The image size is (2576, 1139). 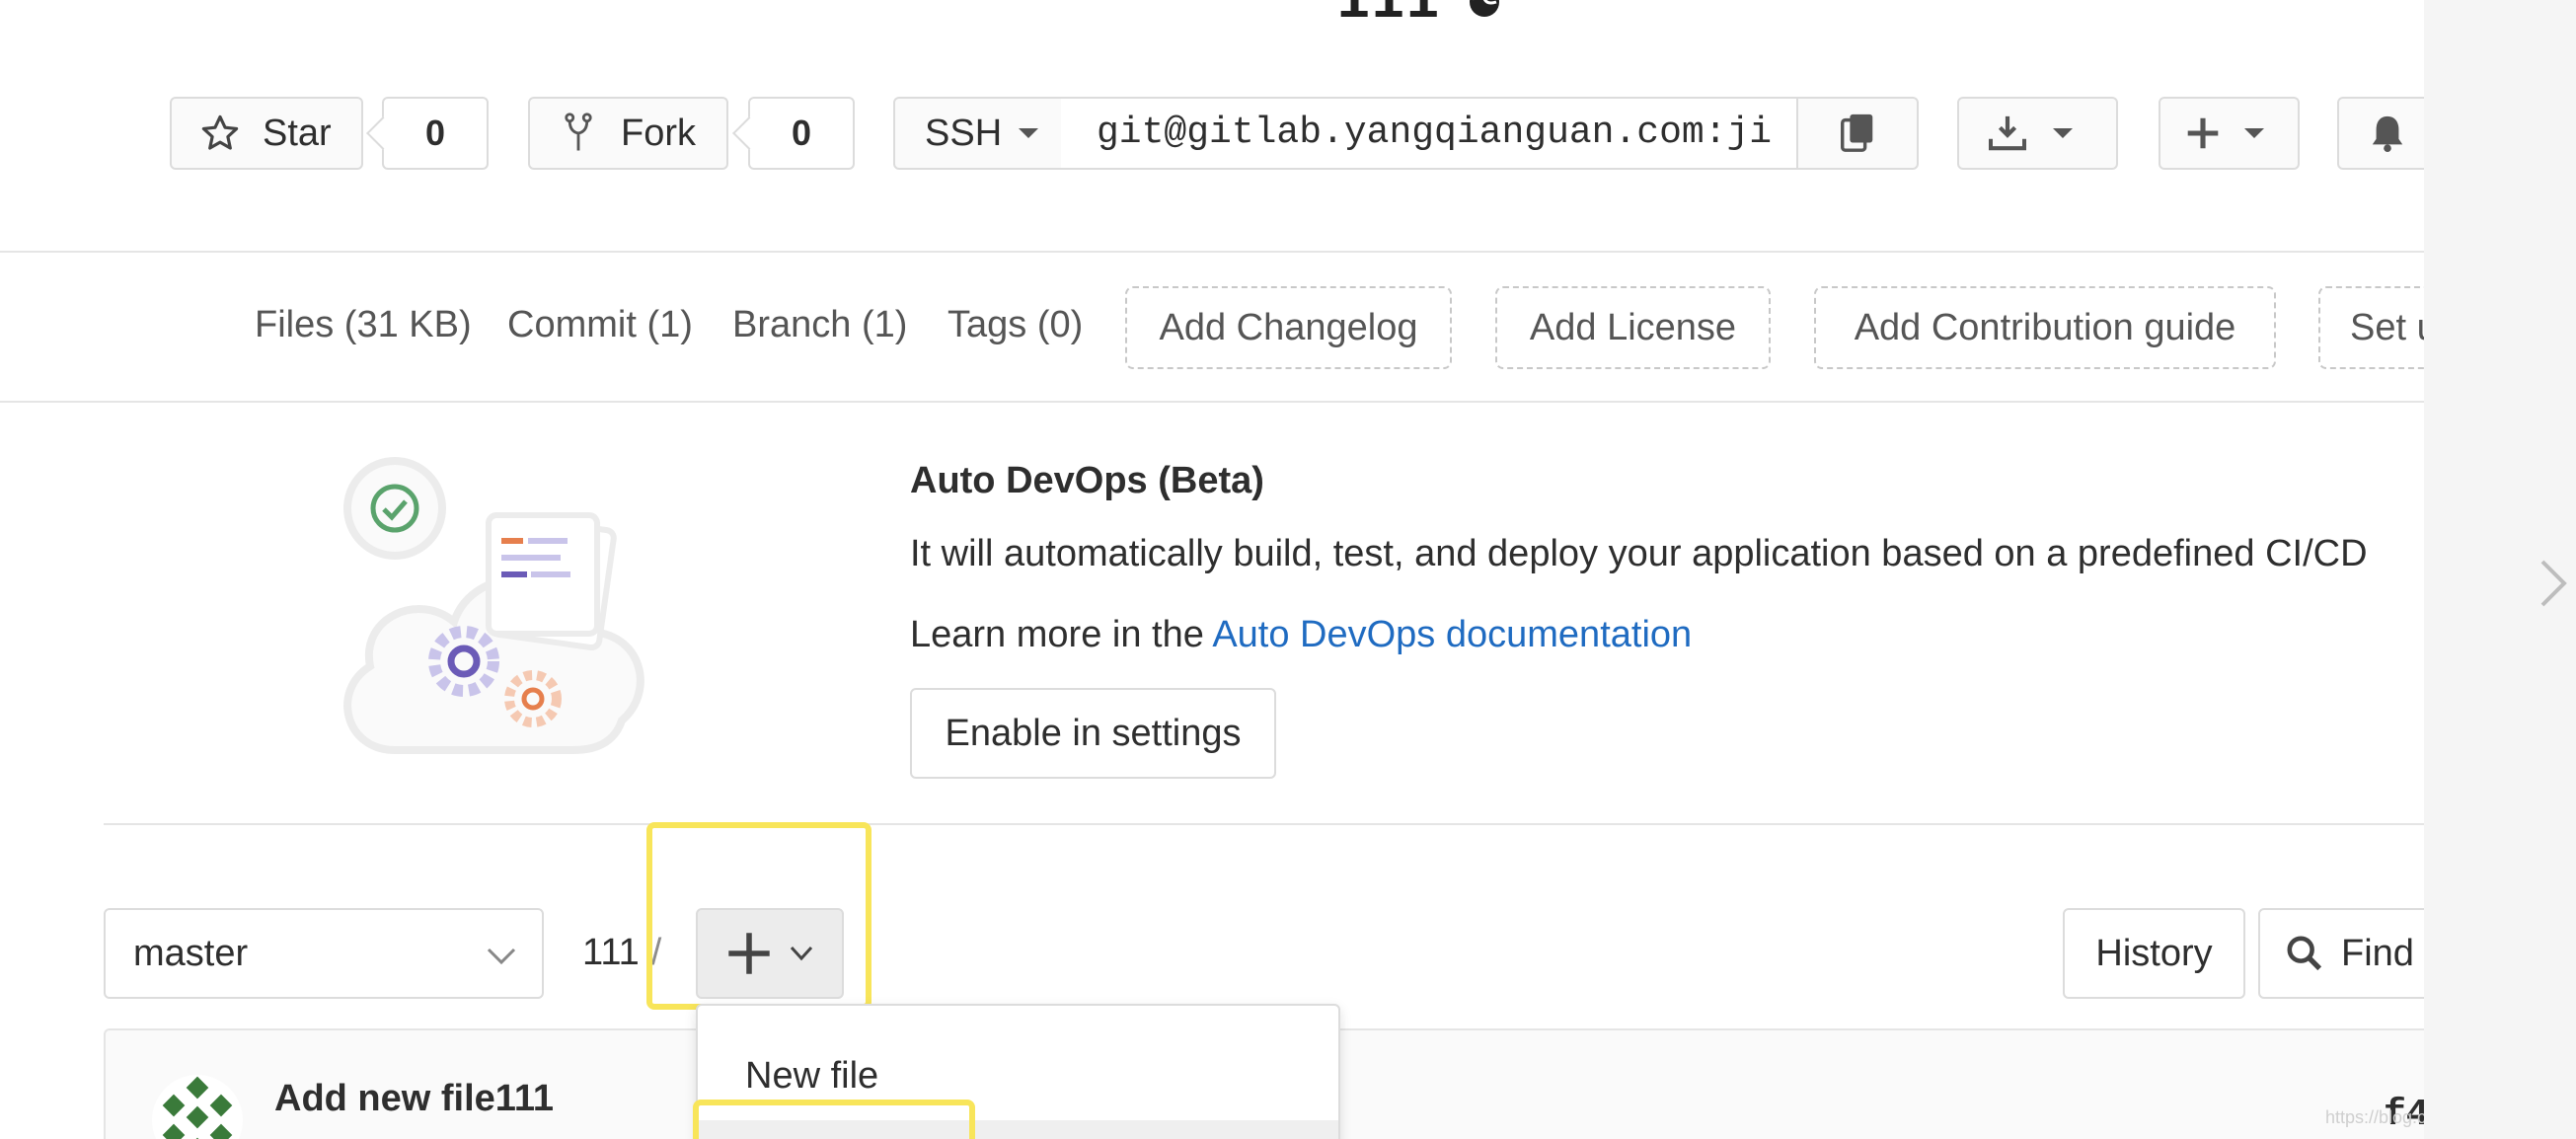 What do you see at coordinates (2203, 133) in the screenshot?
I see `plus-icon` at bounding box center [2203, 133].